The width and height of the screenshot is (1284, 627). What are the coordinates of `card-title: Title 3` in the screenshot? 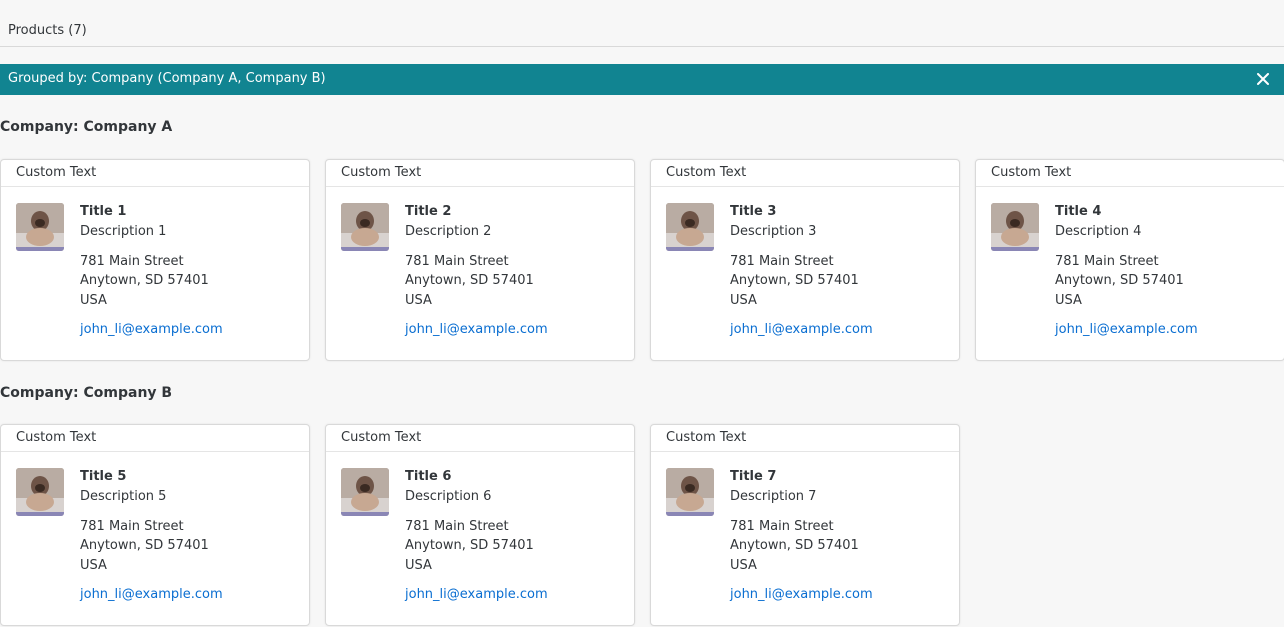 It's located at (753, 211).